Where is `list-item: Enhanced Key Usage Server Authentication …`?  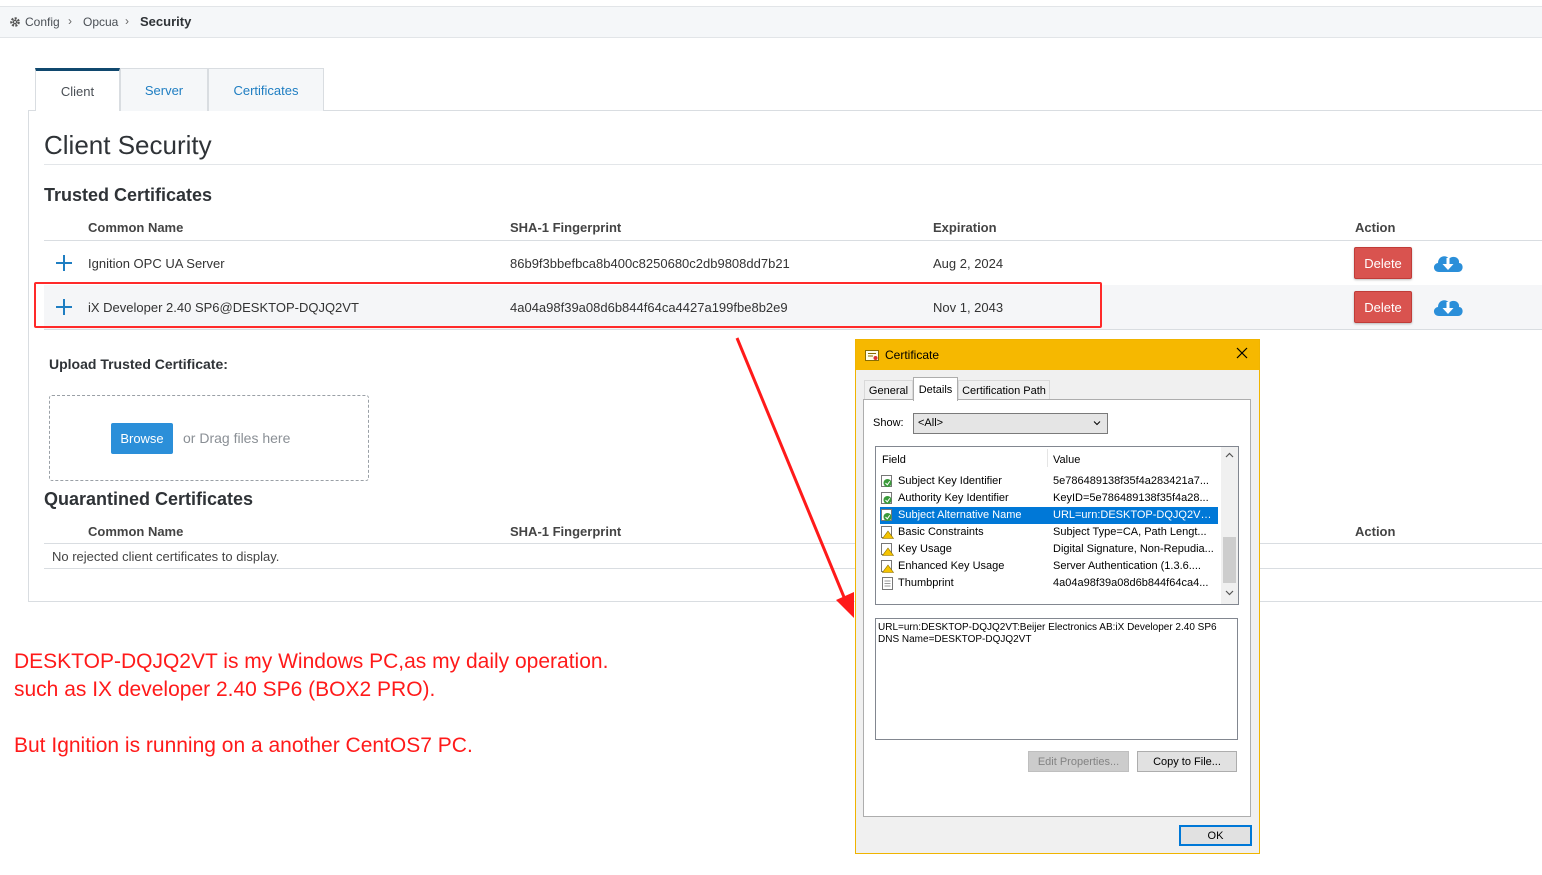
list-item: Enhanced Key Usage Server Authentication … is located at coordinates (1049, 566).